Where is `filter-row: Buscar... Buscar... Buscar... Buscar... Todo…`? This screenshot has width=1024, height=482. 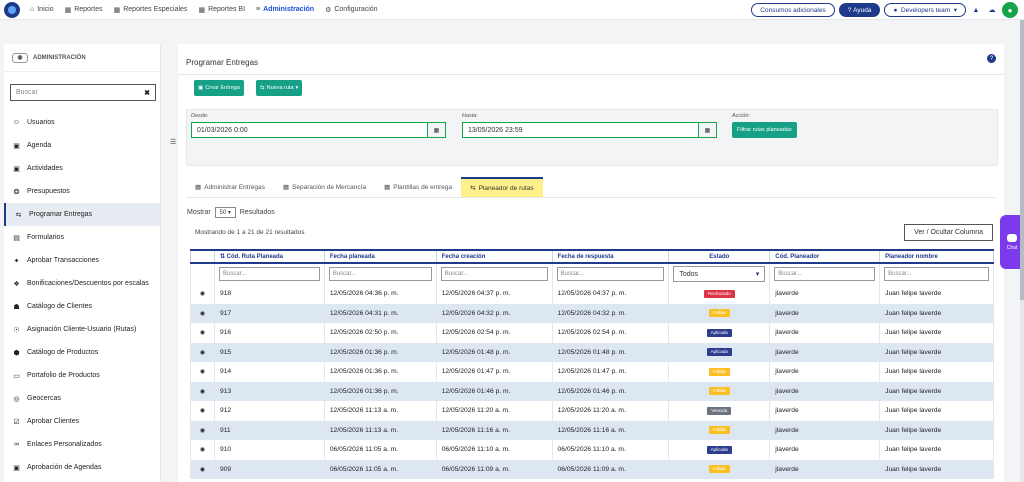 filter-row: Buscar... Buscar... Buscar... Buscar... Todo… is located at coordinates (592, 273).